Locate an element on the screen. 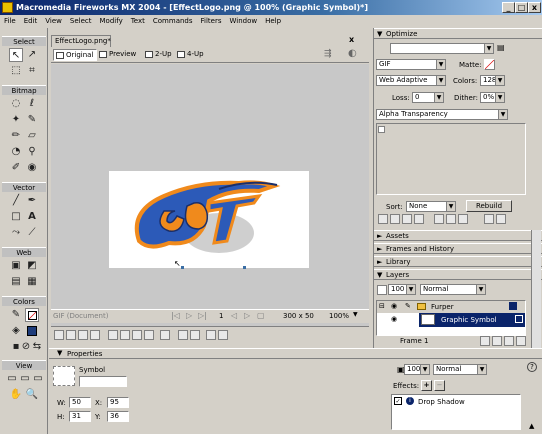  layer-row: ⊟ ◉ ✎ Furper is located at coordinates (451, 307).